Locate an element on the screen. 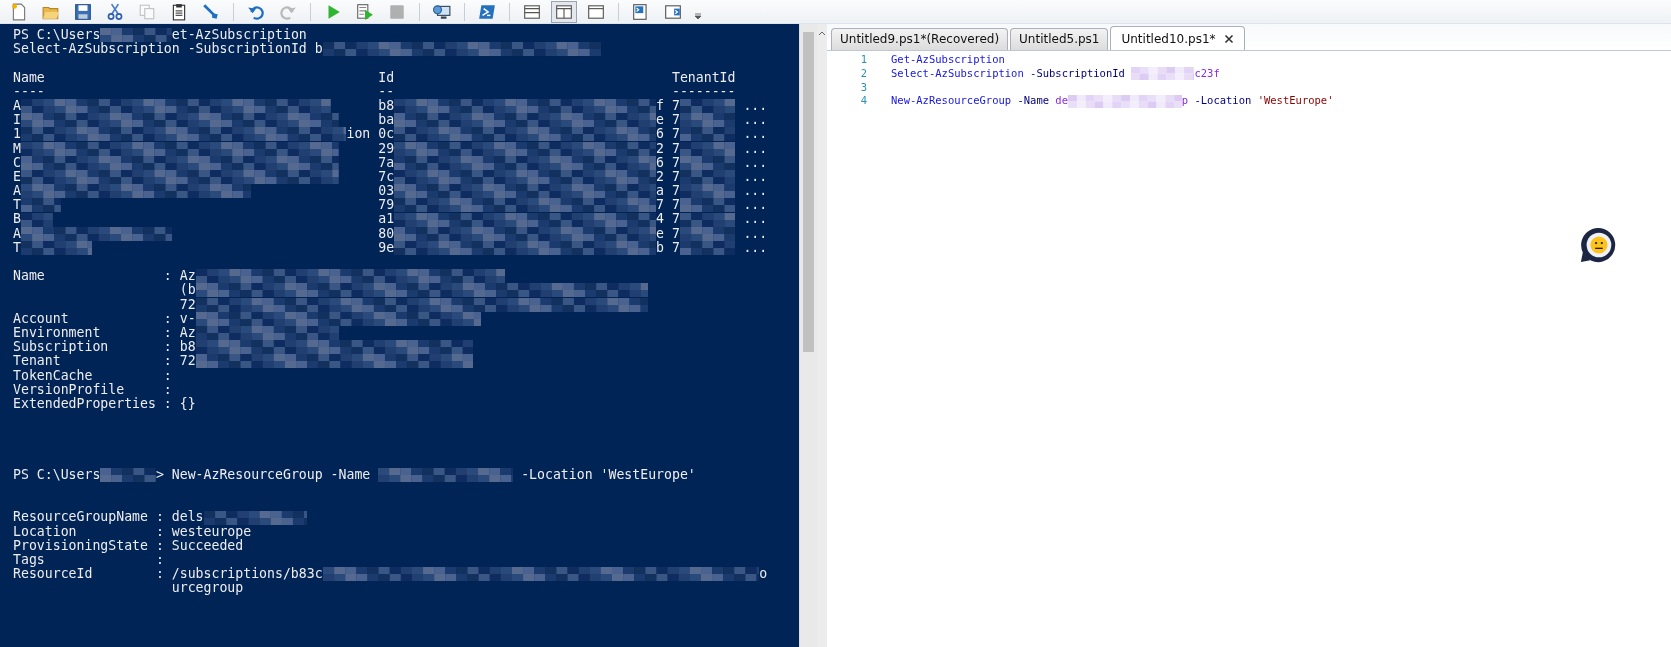 The width and height of the screenshot is (1671, 647). table-cell: a is located at coordinates (660, 191).